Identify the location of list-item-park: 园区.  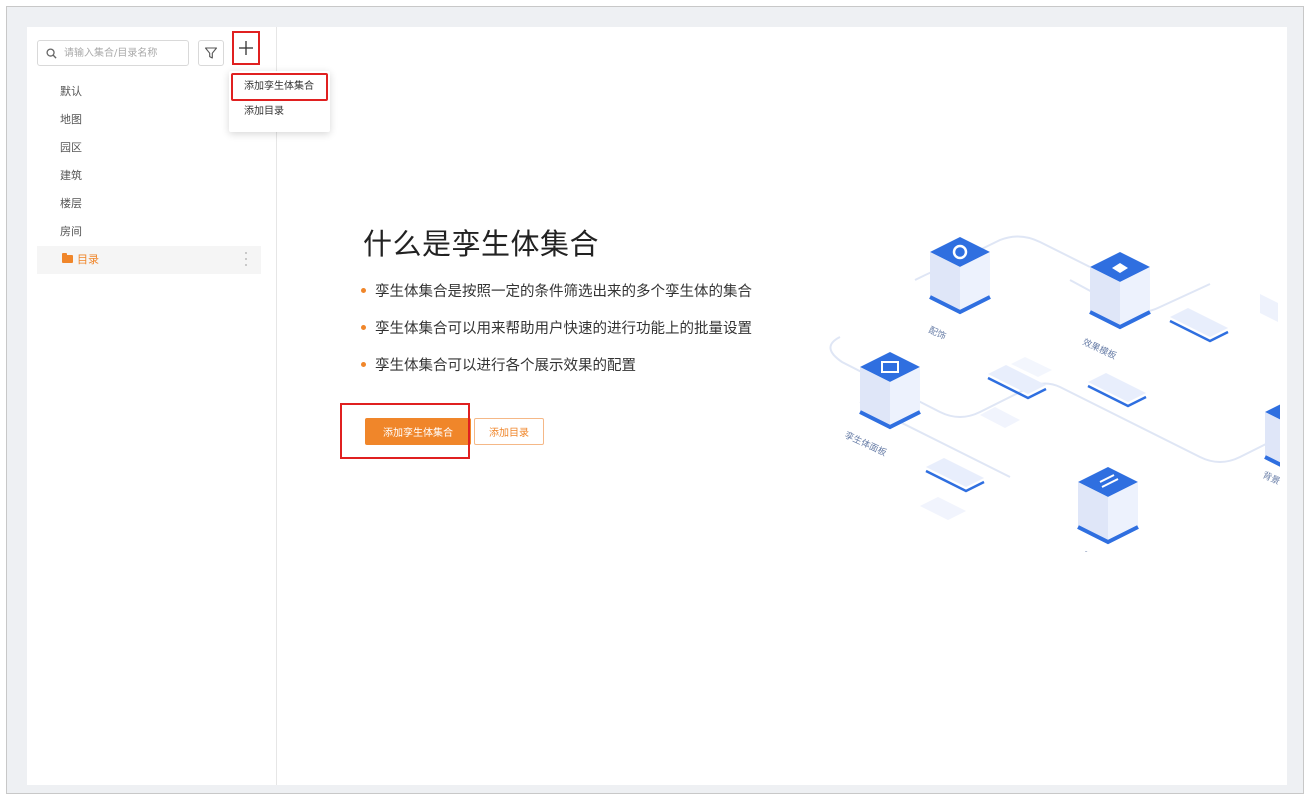
(149, 148).